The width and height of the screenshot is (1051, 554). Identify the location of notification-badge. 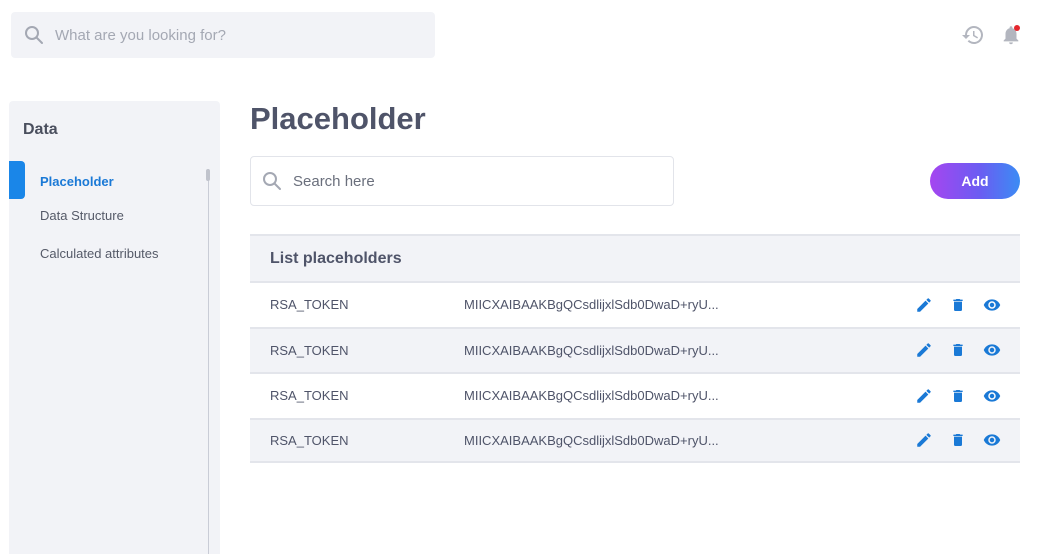
(1017, 28).